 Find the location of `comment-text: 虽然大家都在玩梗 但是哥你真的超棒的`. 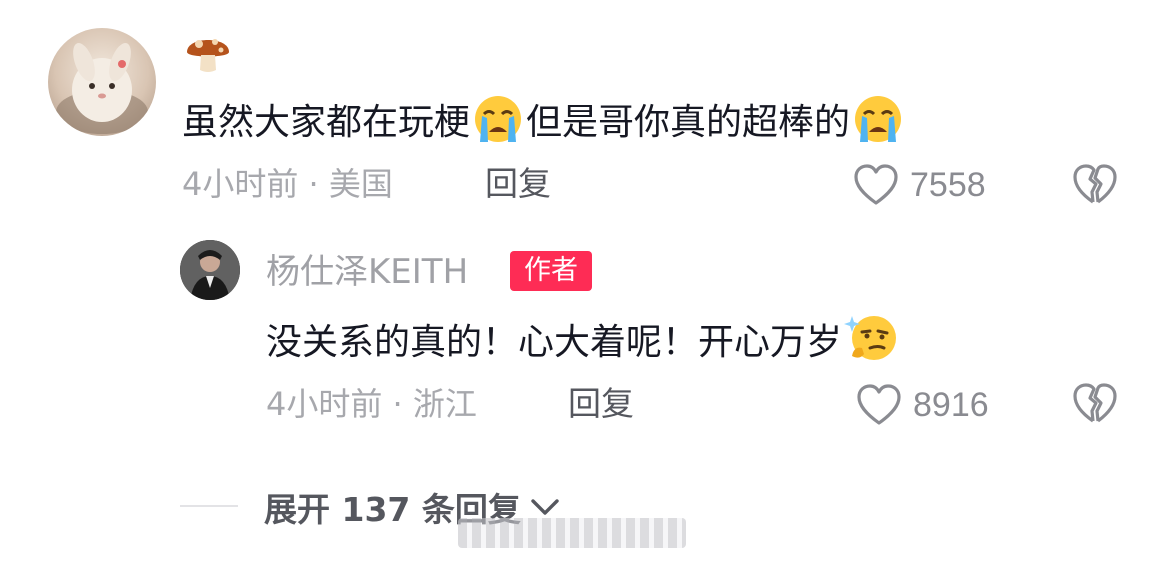

comment-text: 虽然大家都在玩梗 但是哥你真的超棒的 is located at coordinates (544, 121).